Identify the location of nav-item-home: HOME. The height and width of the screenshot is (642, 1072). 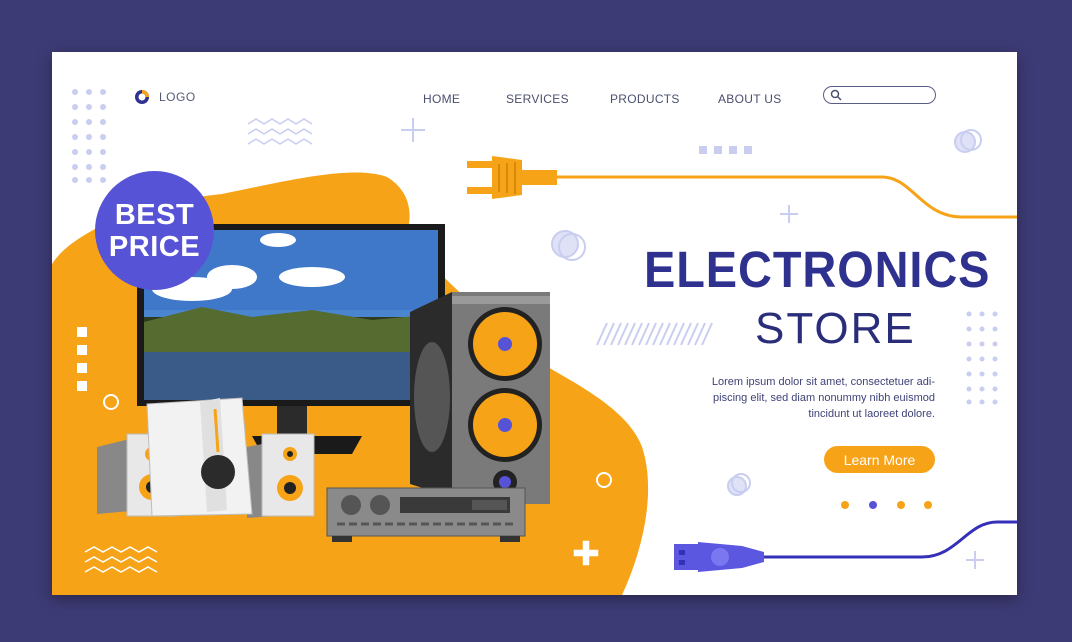
(441, 99).